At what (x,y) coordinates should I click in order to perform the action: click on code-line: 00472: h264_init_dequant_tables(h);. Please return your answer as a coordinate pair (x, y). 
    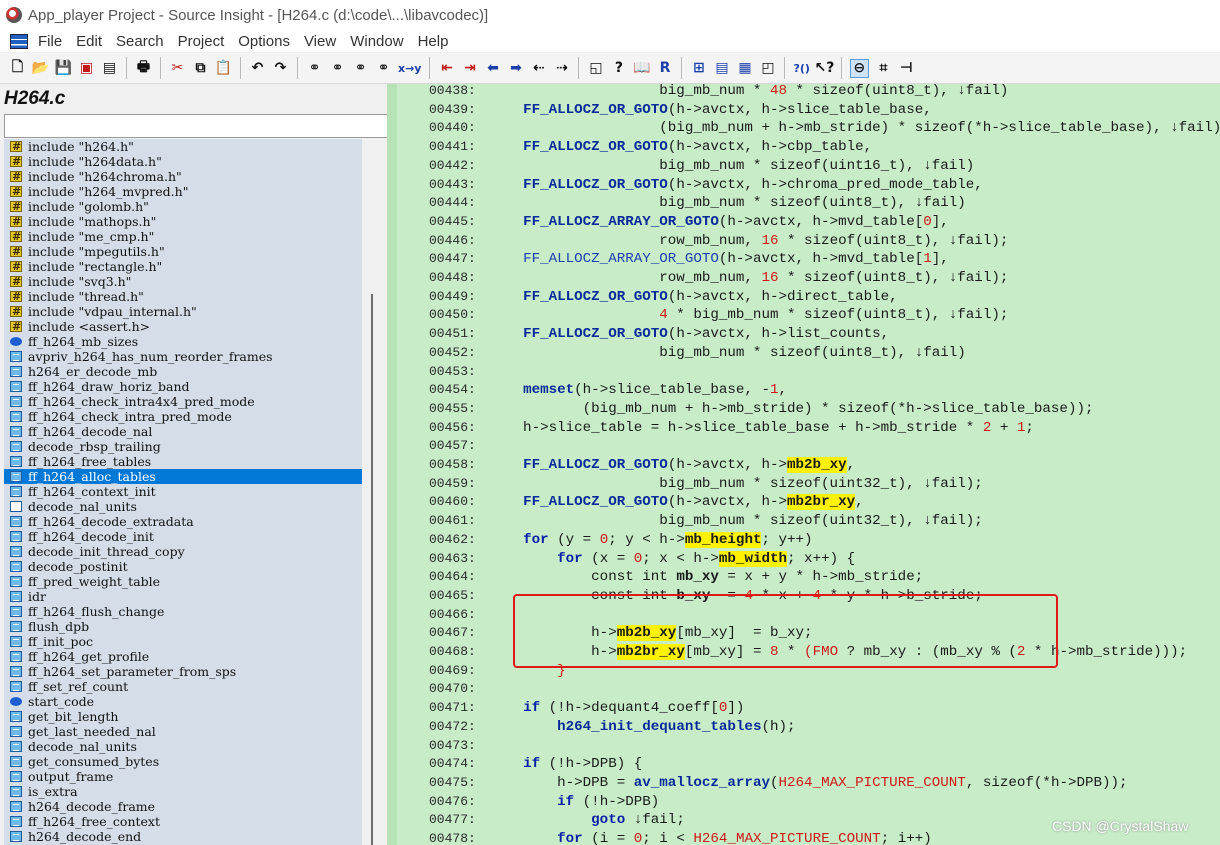
    Looking at the image, I should click on (591, 727).